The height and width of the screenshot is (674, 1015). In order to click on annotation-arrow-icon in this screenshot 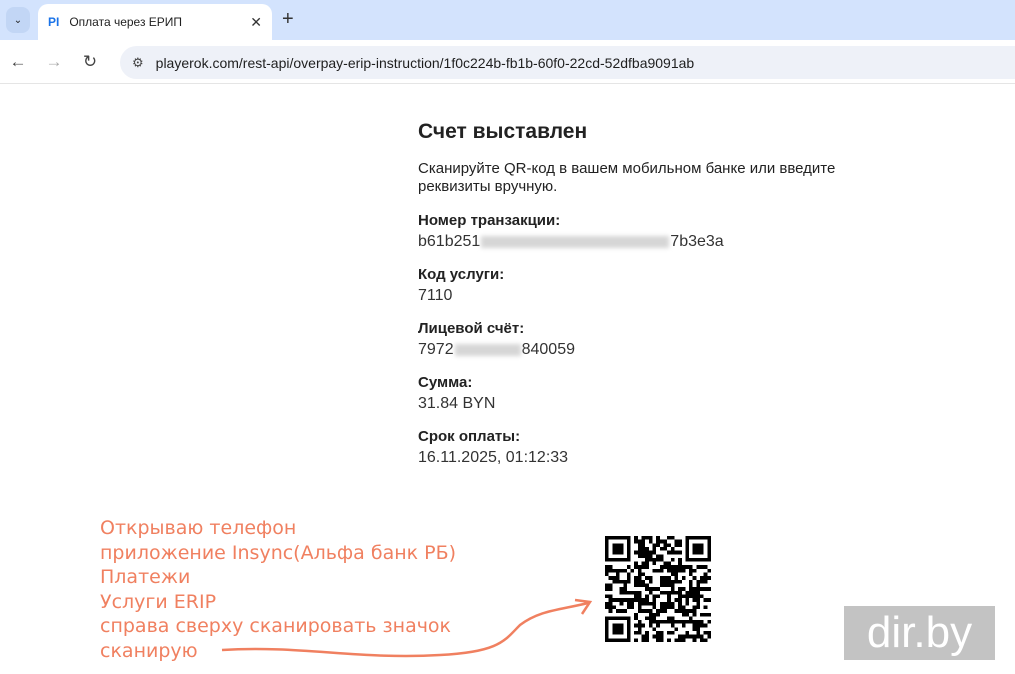, I will do `click(407, 628)`.